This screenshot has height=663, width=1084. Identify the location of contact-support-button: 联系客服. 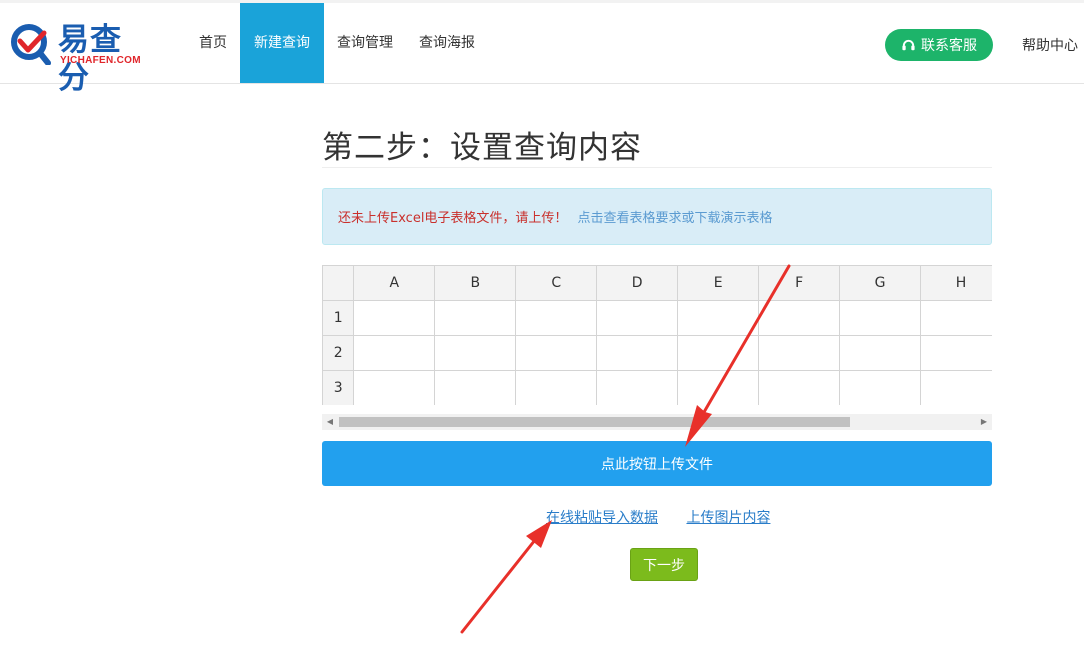
(939, 45).